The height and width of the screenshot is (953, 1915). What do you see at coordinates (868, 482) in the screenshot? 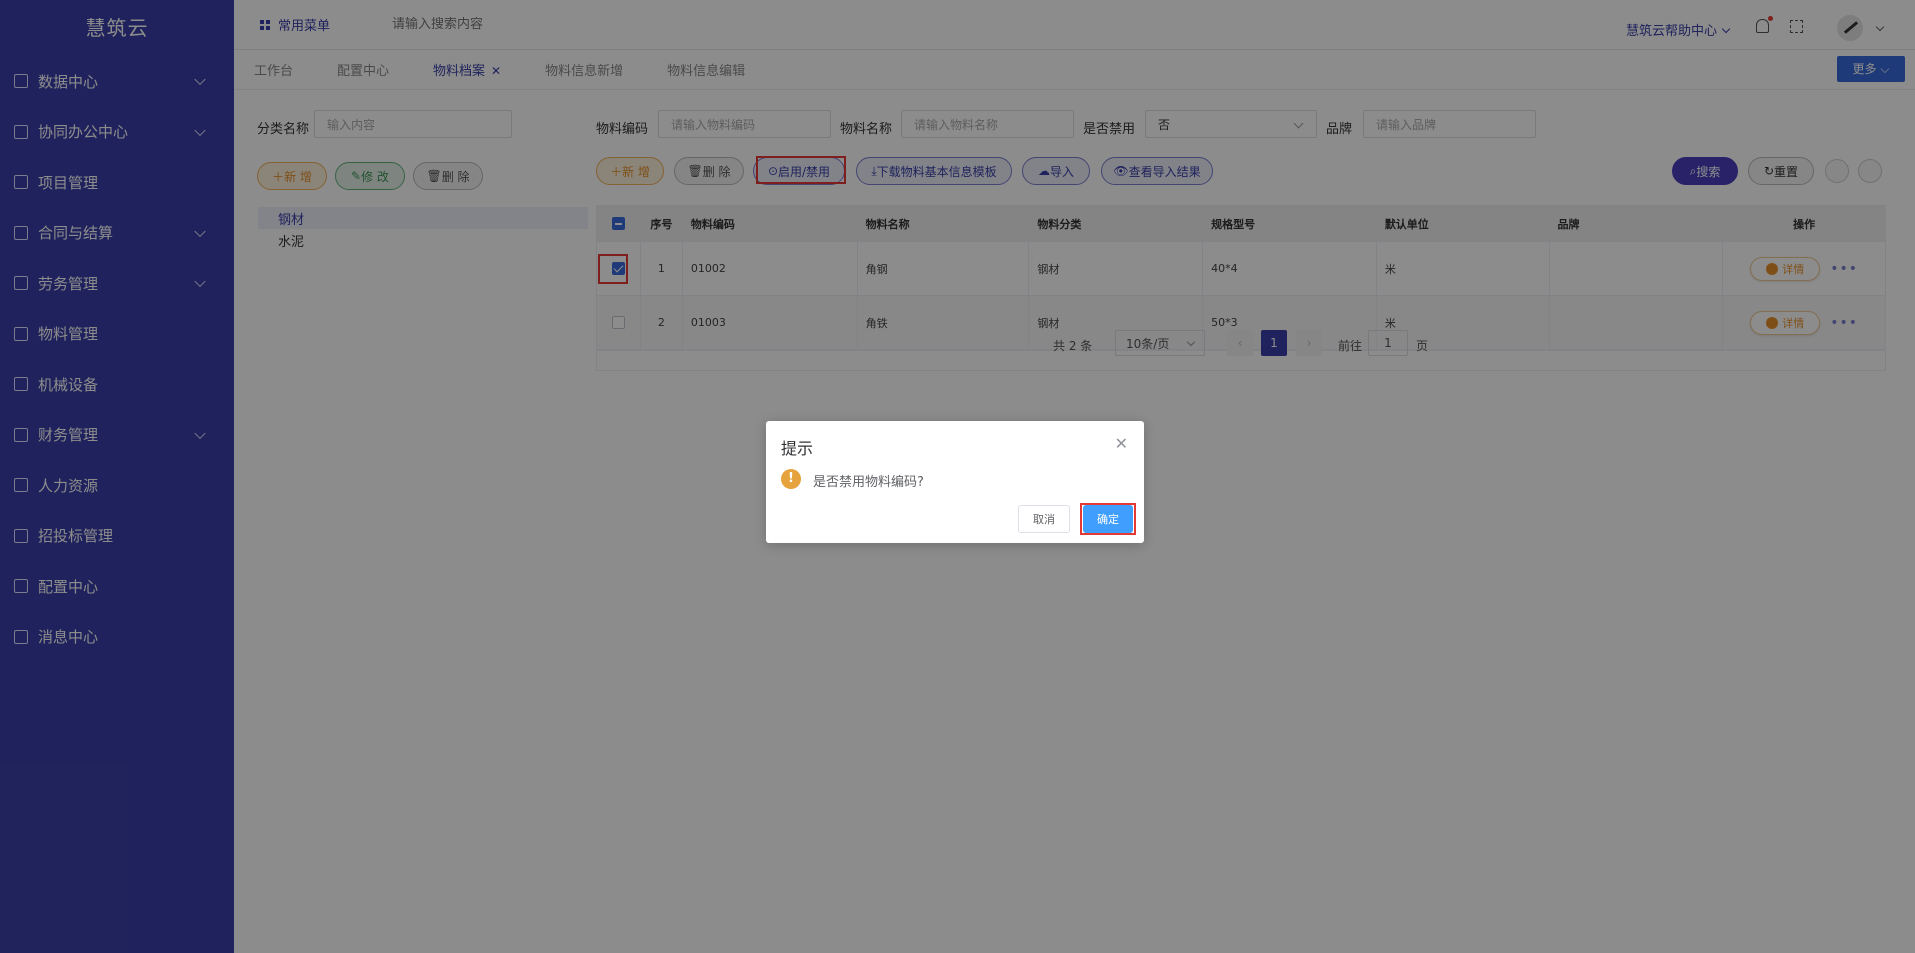
I see `dialog-message: 是否禁用物料编码?` at bounding box center [868, 482].